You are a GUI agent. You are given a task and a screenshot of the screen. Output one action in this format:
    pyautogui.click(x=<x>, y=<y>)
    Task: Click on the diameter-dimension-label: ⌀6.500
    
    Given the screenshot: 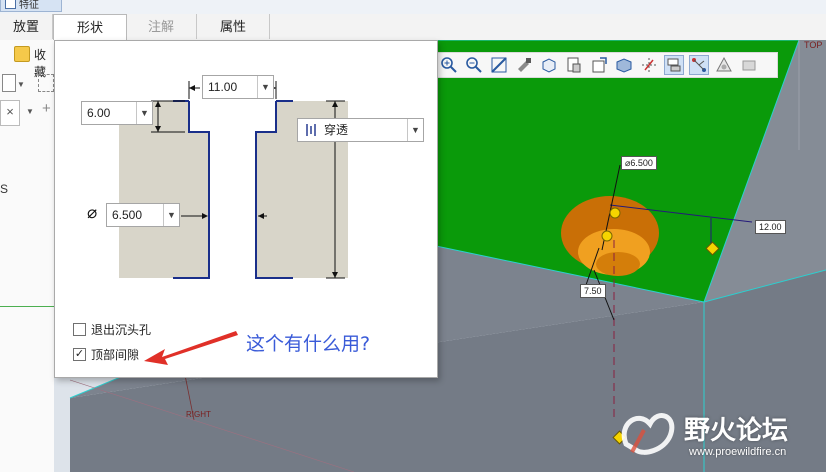 What is the action you would take?
    pyautogui.click(x=639, y=163)
    